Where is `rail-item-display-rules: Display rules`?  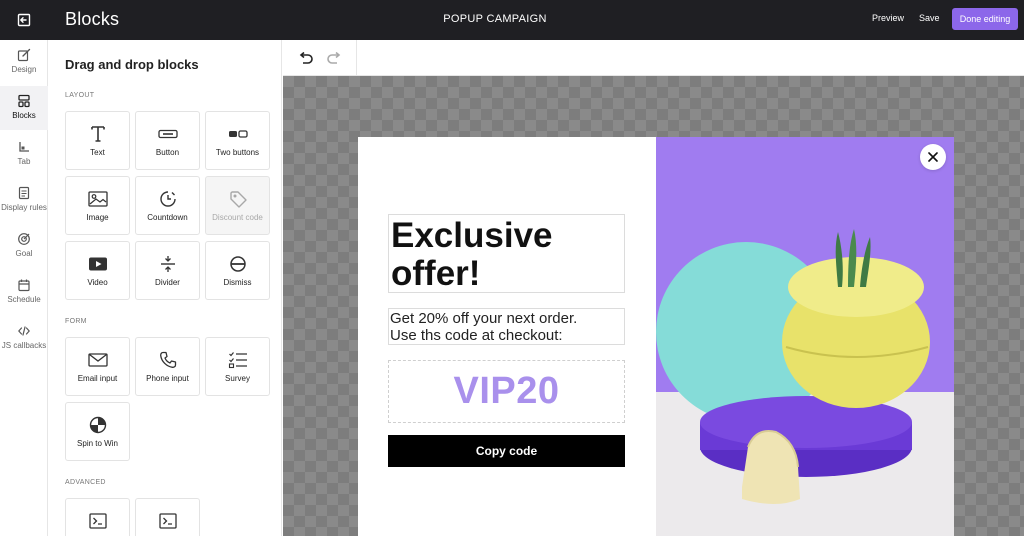
rail-item-display-rules: Display rules is located at coordinates (24, 200).